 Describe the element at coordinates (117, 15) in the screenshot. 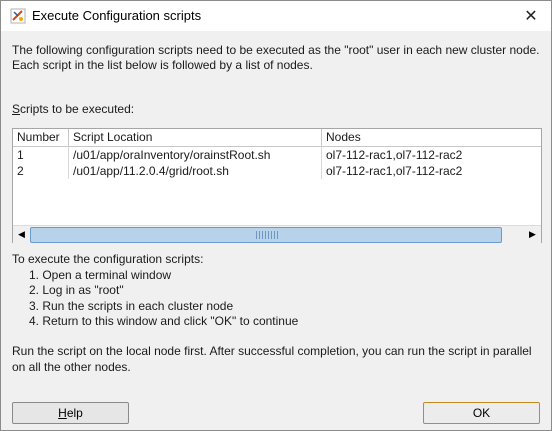

I see `window-title: Execute Configuration scripts` at that location.